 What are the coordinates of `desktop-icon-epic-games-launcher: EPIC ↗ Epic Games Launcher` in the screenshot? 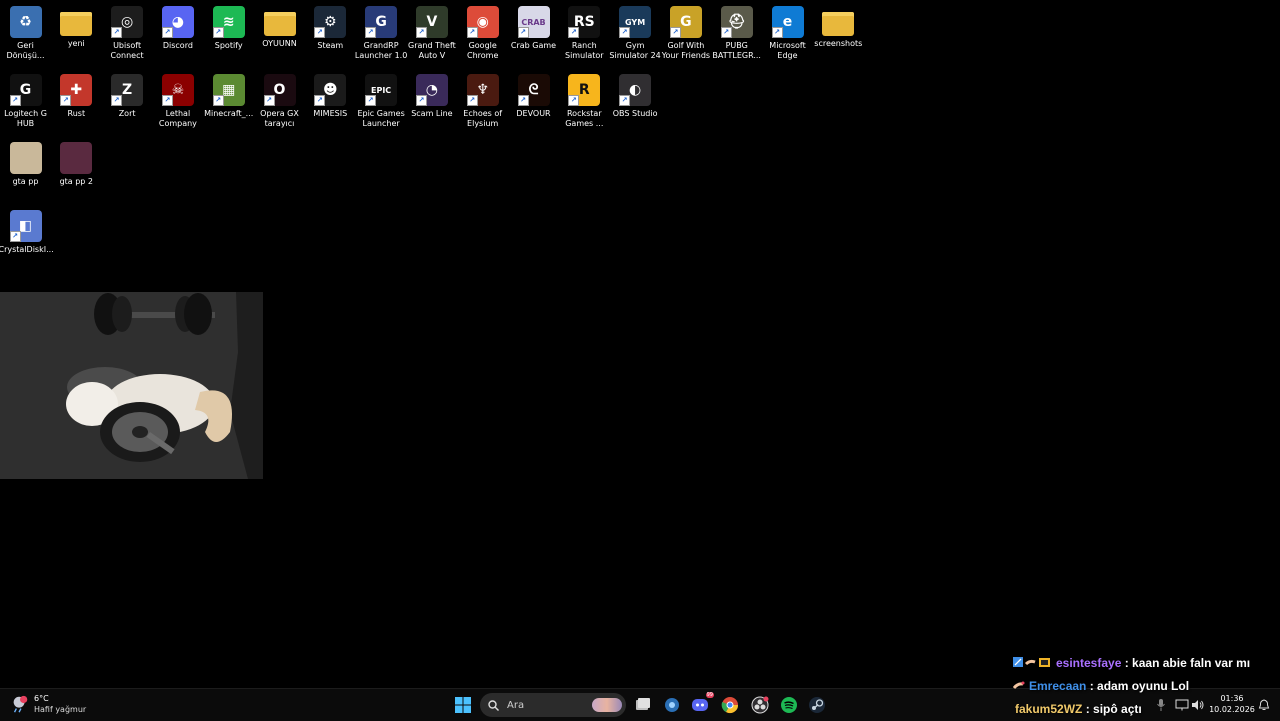 It's located at (381, 101).